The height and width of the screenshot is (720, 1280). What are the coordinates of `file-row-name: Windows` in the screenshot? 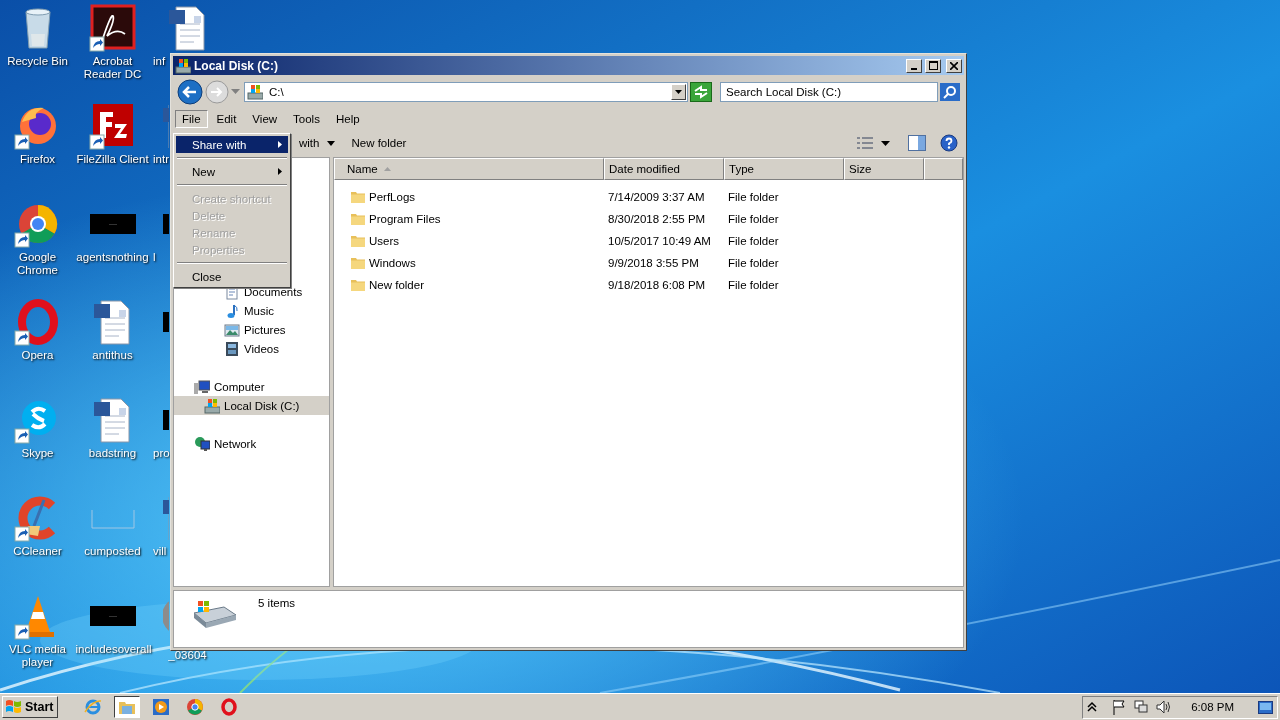 It's located at (469, 263).